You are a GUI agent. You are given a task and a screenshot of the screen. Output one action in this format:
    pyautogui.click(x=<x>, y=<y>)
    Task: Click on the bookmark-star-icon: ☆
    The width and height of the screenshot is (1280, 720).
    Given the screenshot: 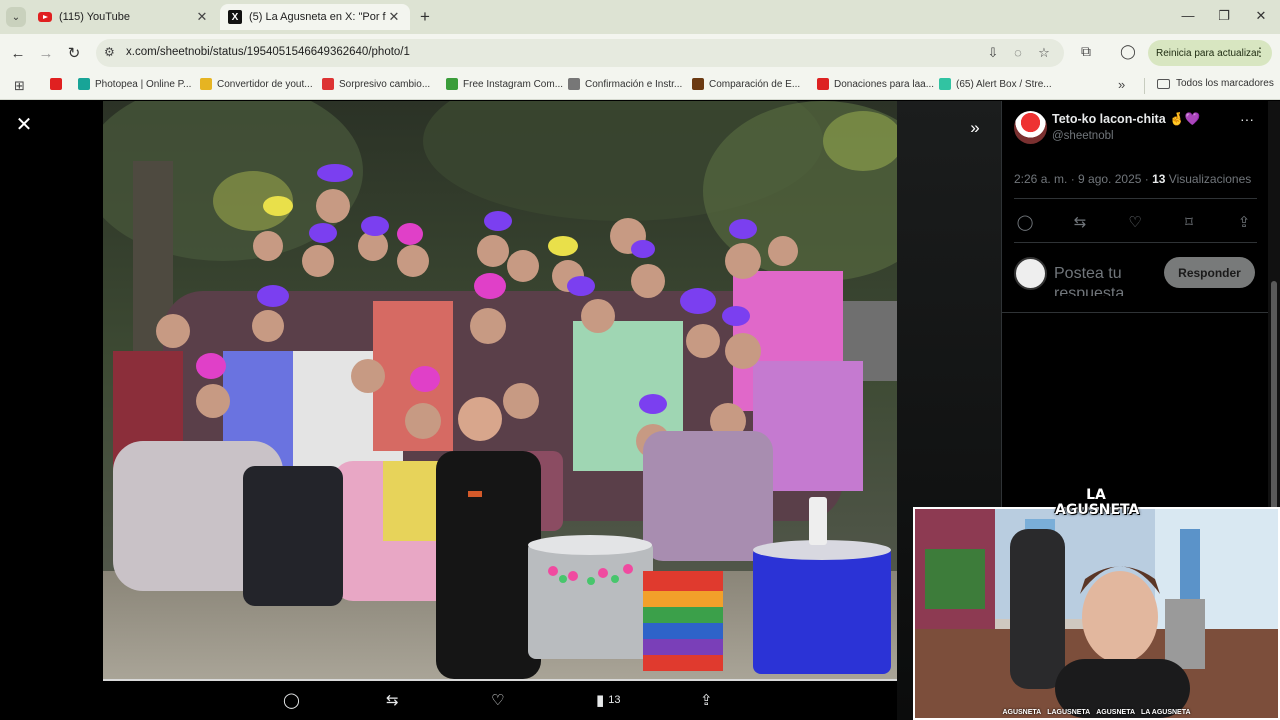 What is the action you would take?
    pyautogui.click(x=1044, y=53)
    